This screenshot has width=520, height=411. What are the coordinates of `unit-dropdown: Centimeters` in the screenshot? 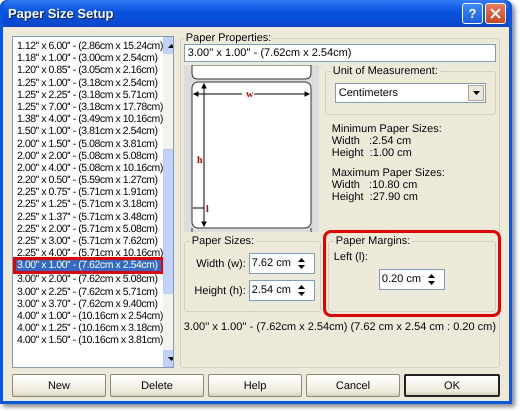 It's located at (410, 93).